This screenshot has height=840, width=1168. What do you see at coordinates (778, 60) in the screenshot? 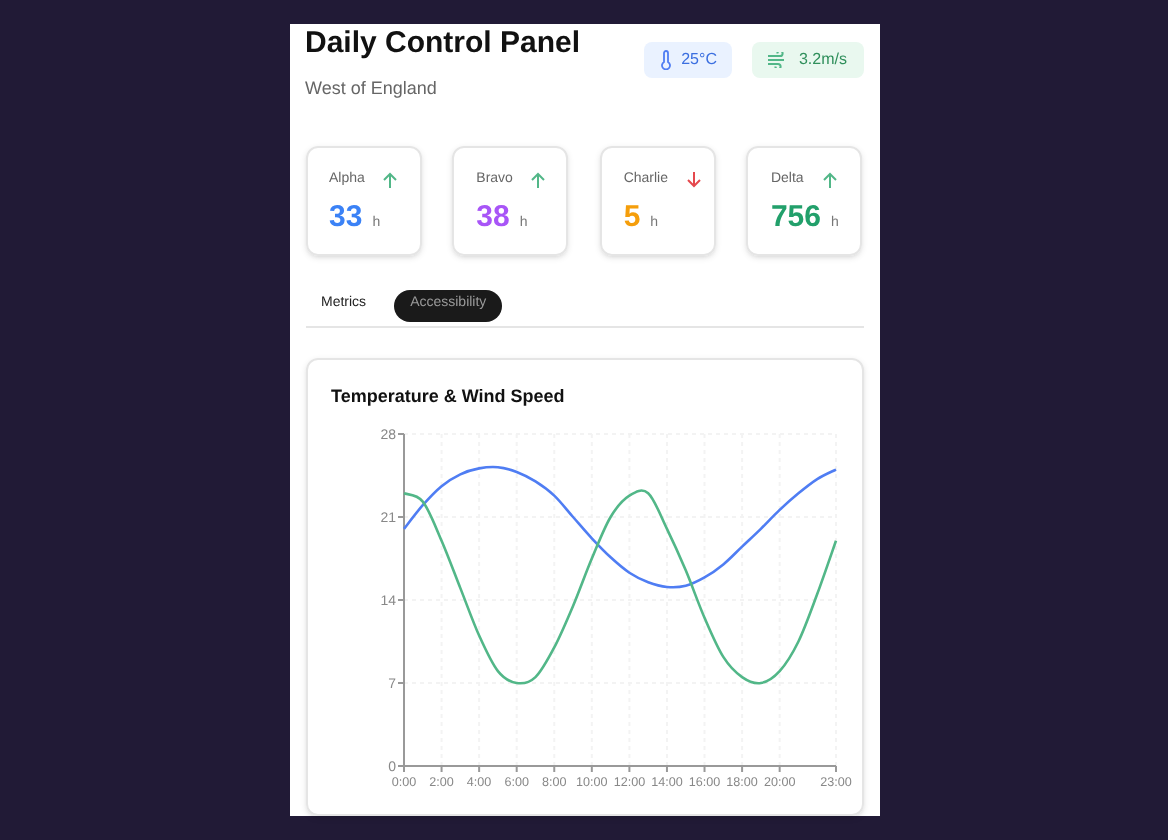
I see `wind-icon` at bounding box center [778, 60].